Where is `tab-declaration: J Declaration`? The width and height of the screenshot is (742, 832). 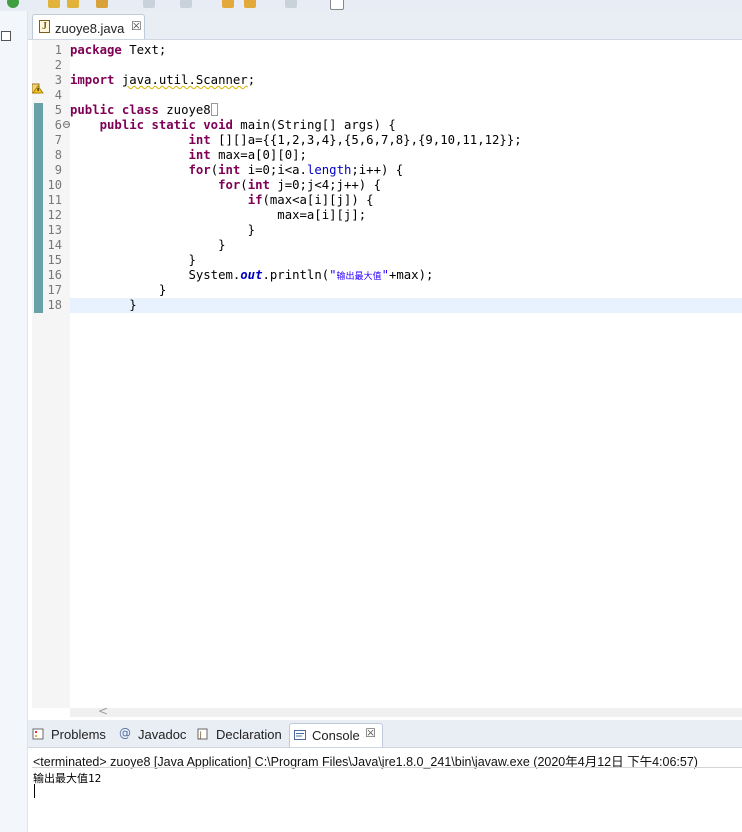
tab-declaration: J Declaration is located at coordinates (241, 735).